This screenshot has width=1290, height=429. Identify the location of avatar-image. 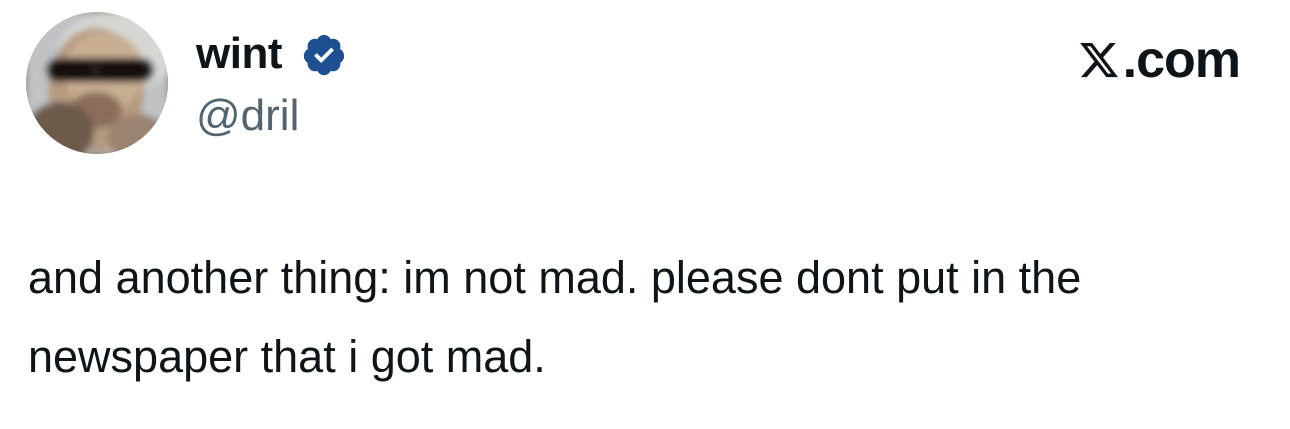
(97, 83).